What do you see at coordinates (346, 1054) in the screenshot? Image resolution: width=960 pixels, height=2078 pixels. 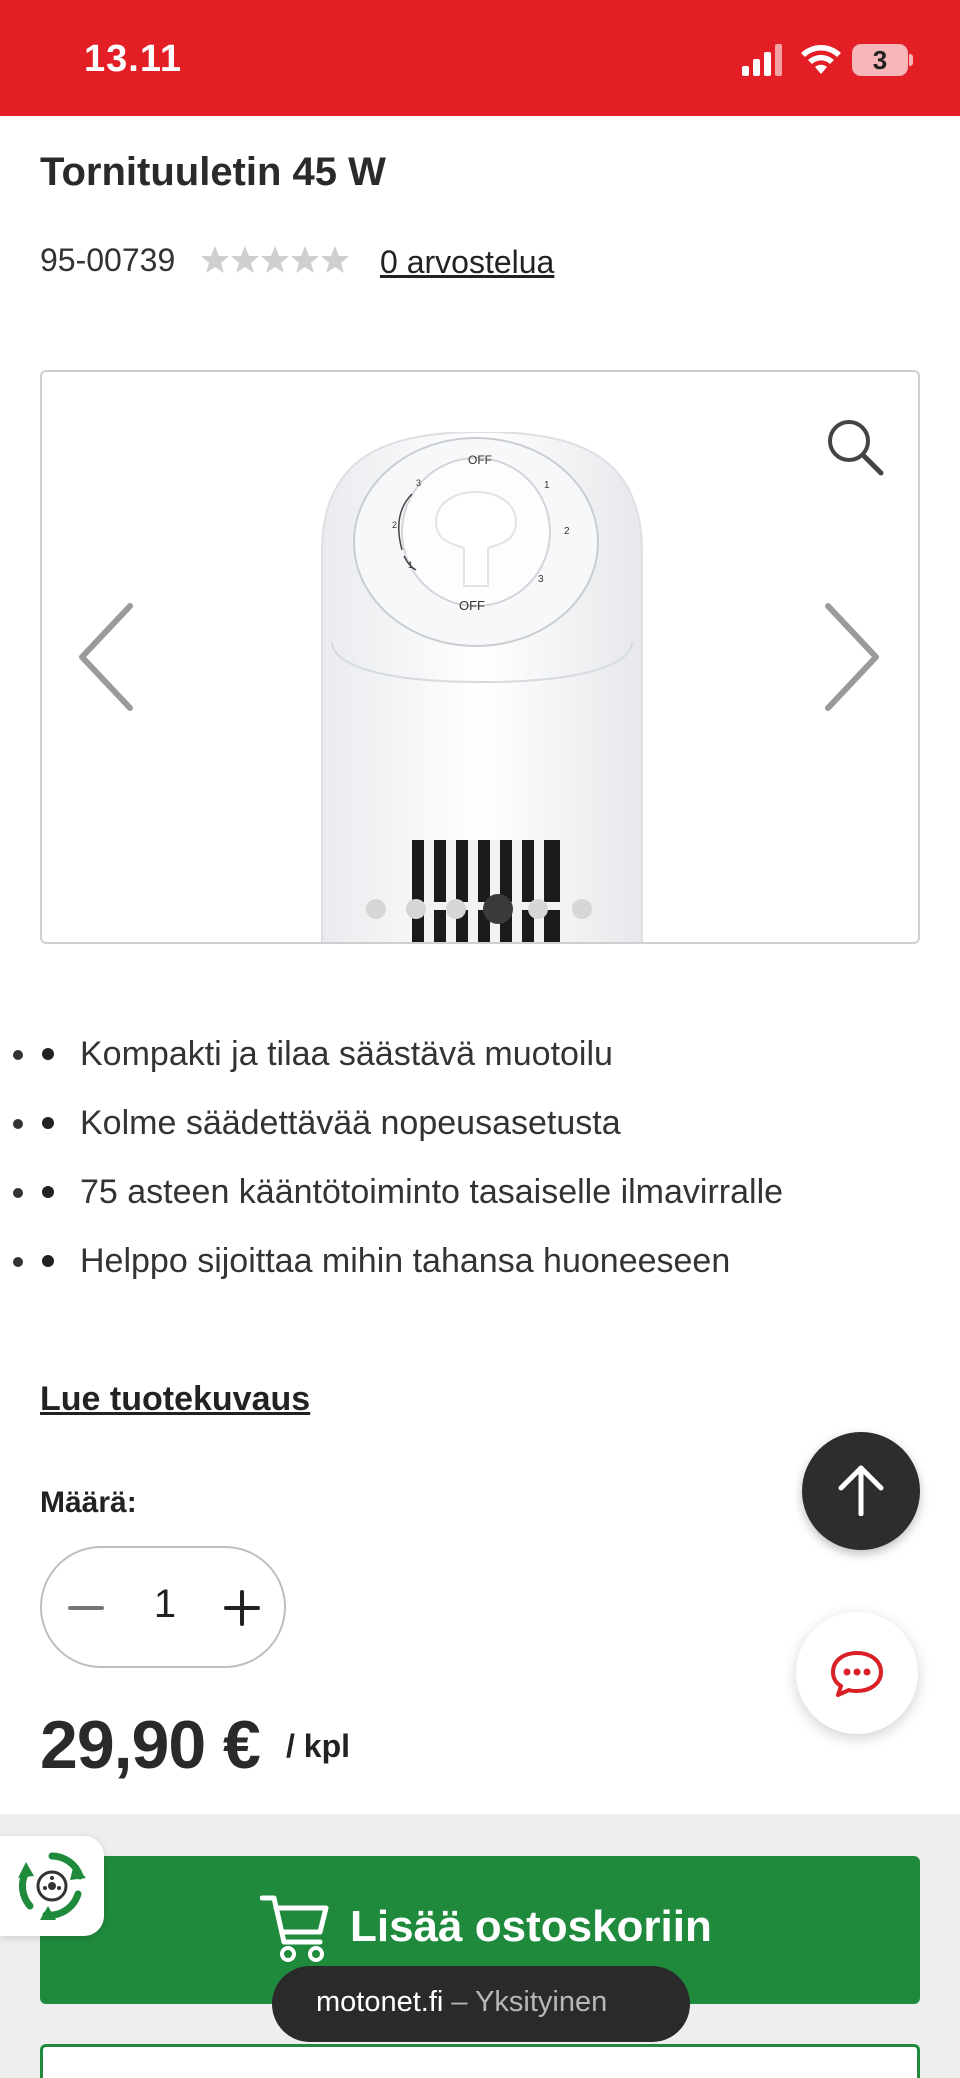 I see `feature-text: Kompakti ja tilaa säästävä muotoilu` at bounding box center [346, 1054].